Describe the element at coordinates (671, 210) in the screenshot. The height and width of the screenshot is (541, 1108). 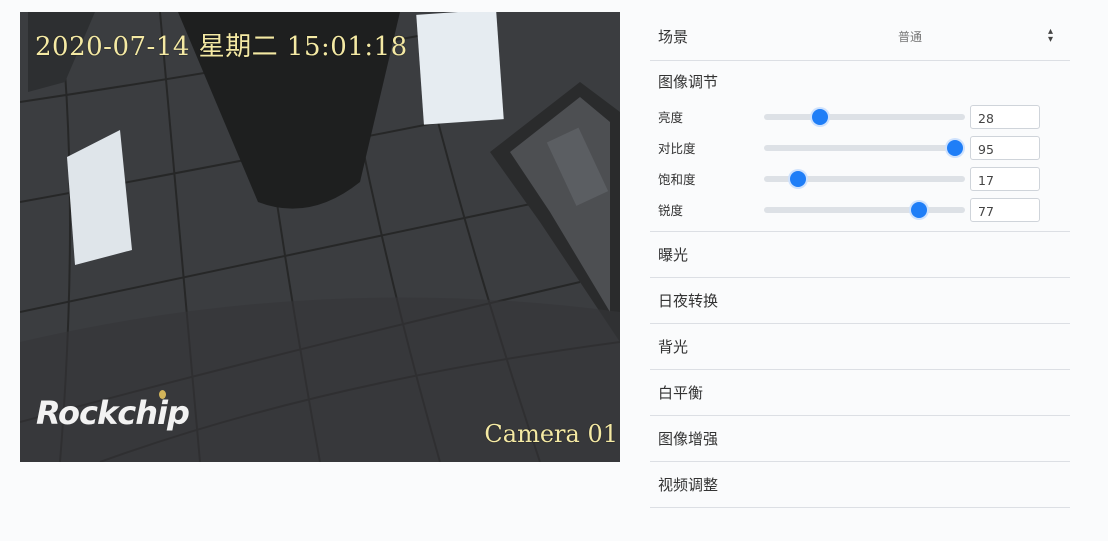
I see `sharpness-label: 锐度` at that location.